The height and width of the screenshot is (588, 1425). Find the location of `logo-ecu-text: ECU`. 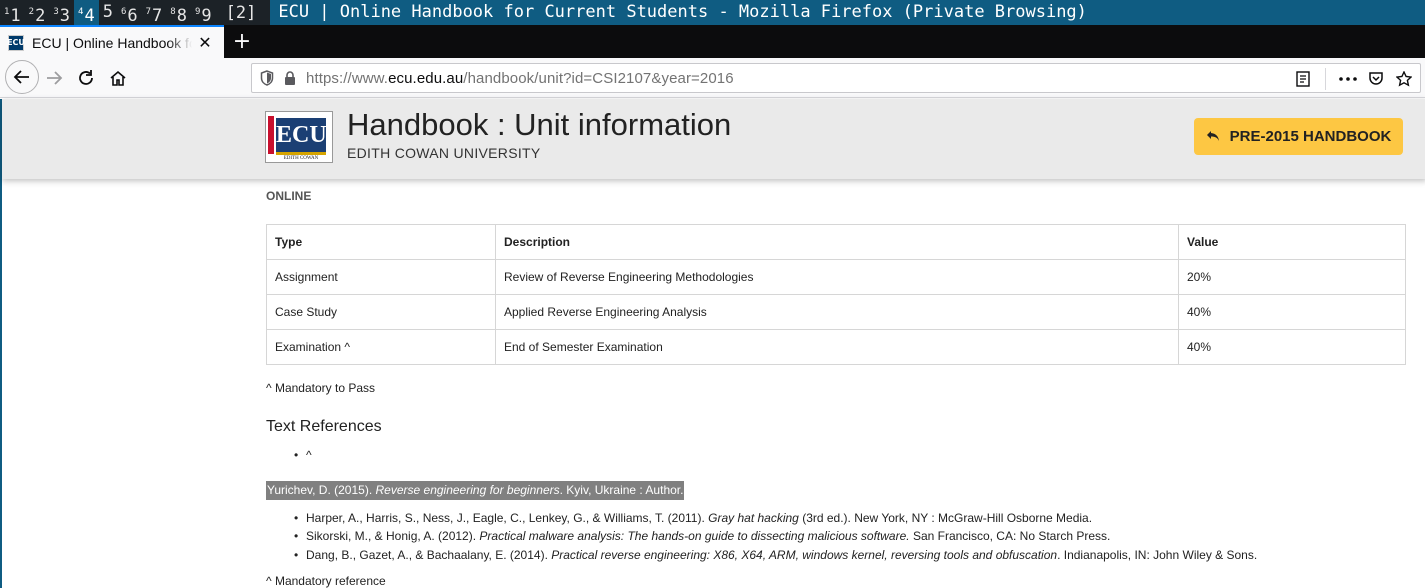

logo-ecu-text: ECU is located at coordinates (301, 135).